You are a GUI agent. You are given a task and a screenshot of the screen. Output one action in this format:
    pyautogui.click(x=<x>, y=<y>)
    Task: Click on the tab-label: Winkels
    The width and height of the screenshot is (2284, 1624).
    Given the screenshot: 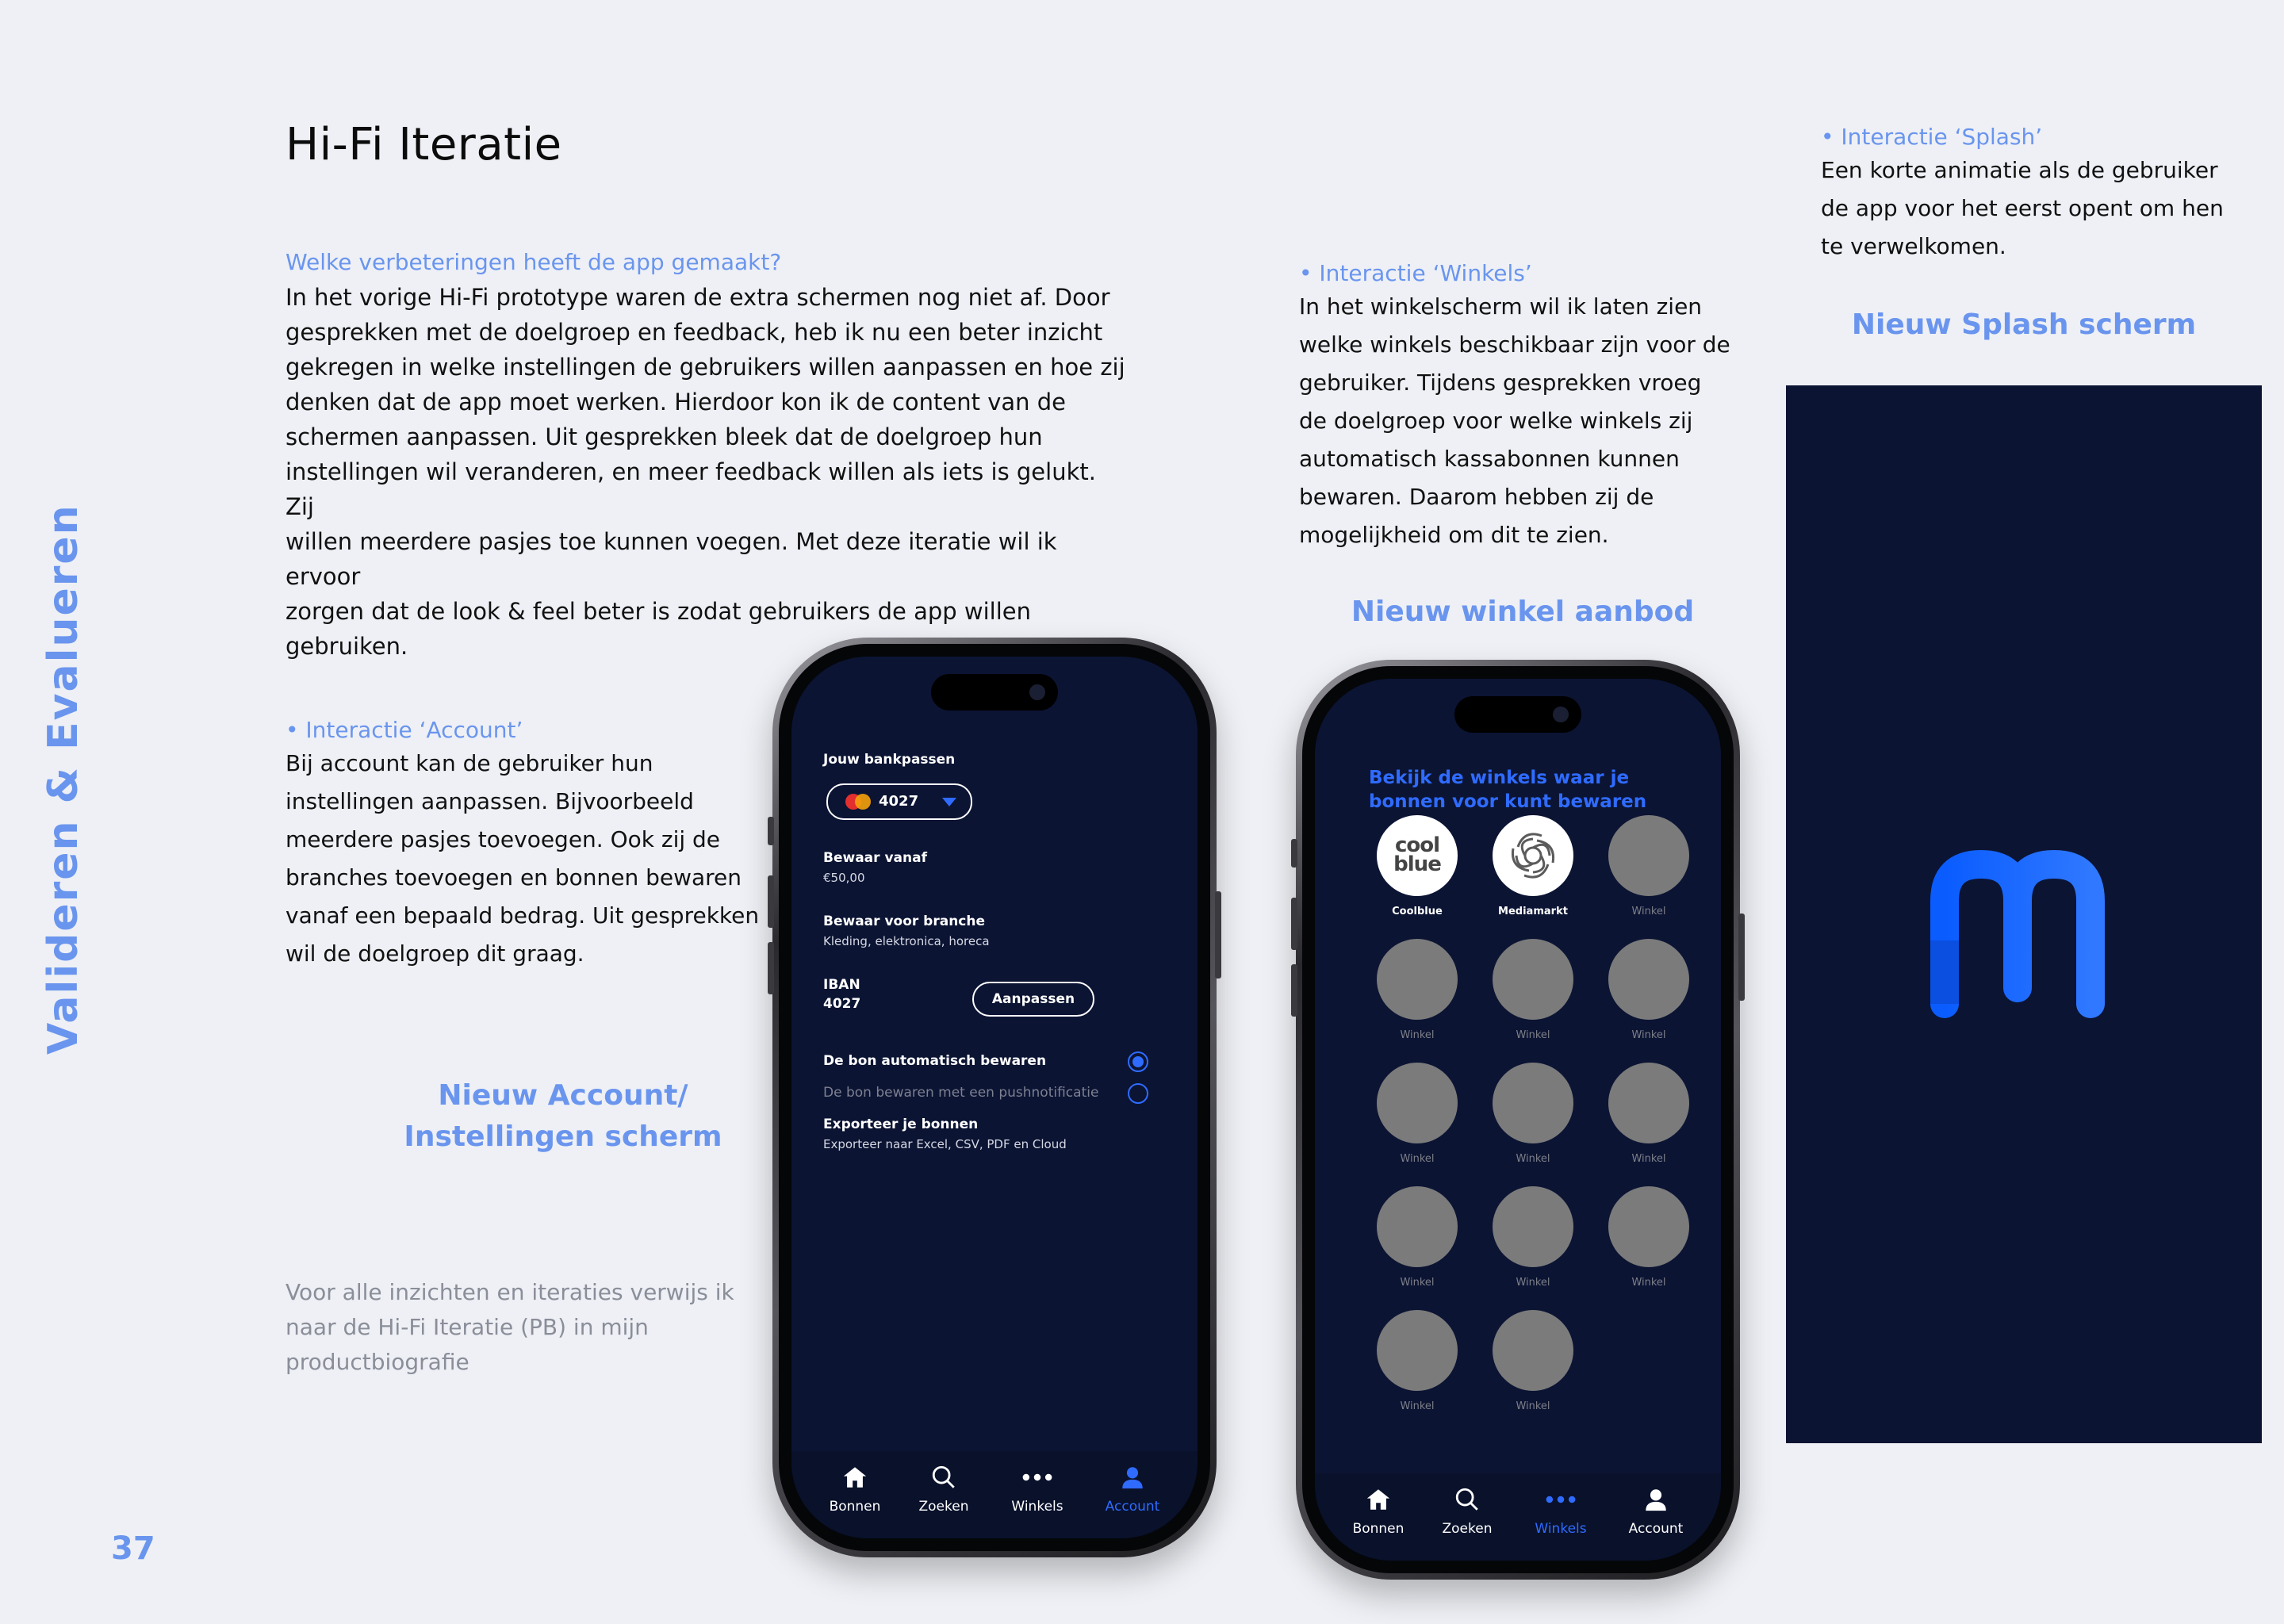 What is the action you would take?
    pyautogui.click(x=1561, y=1529)
    